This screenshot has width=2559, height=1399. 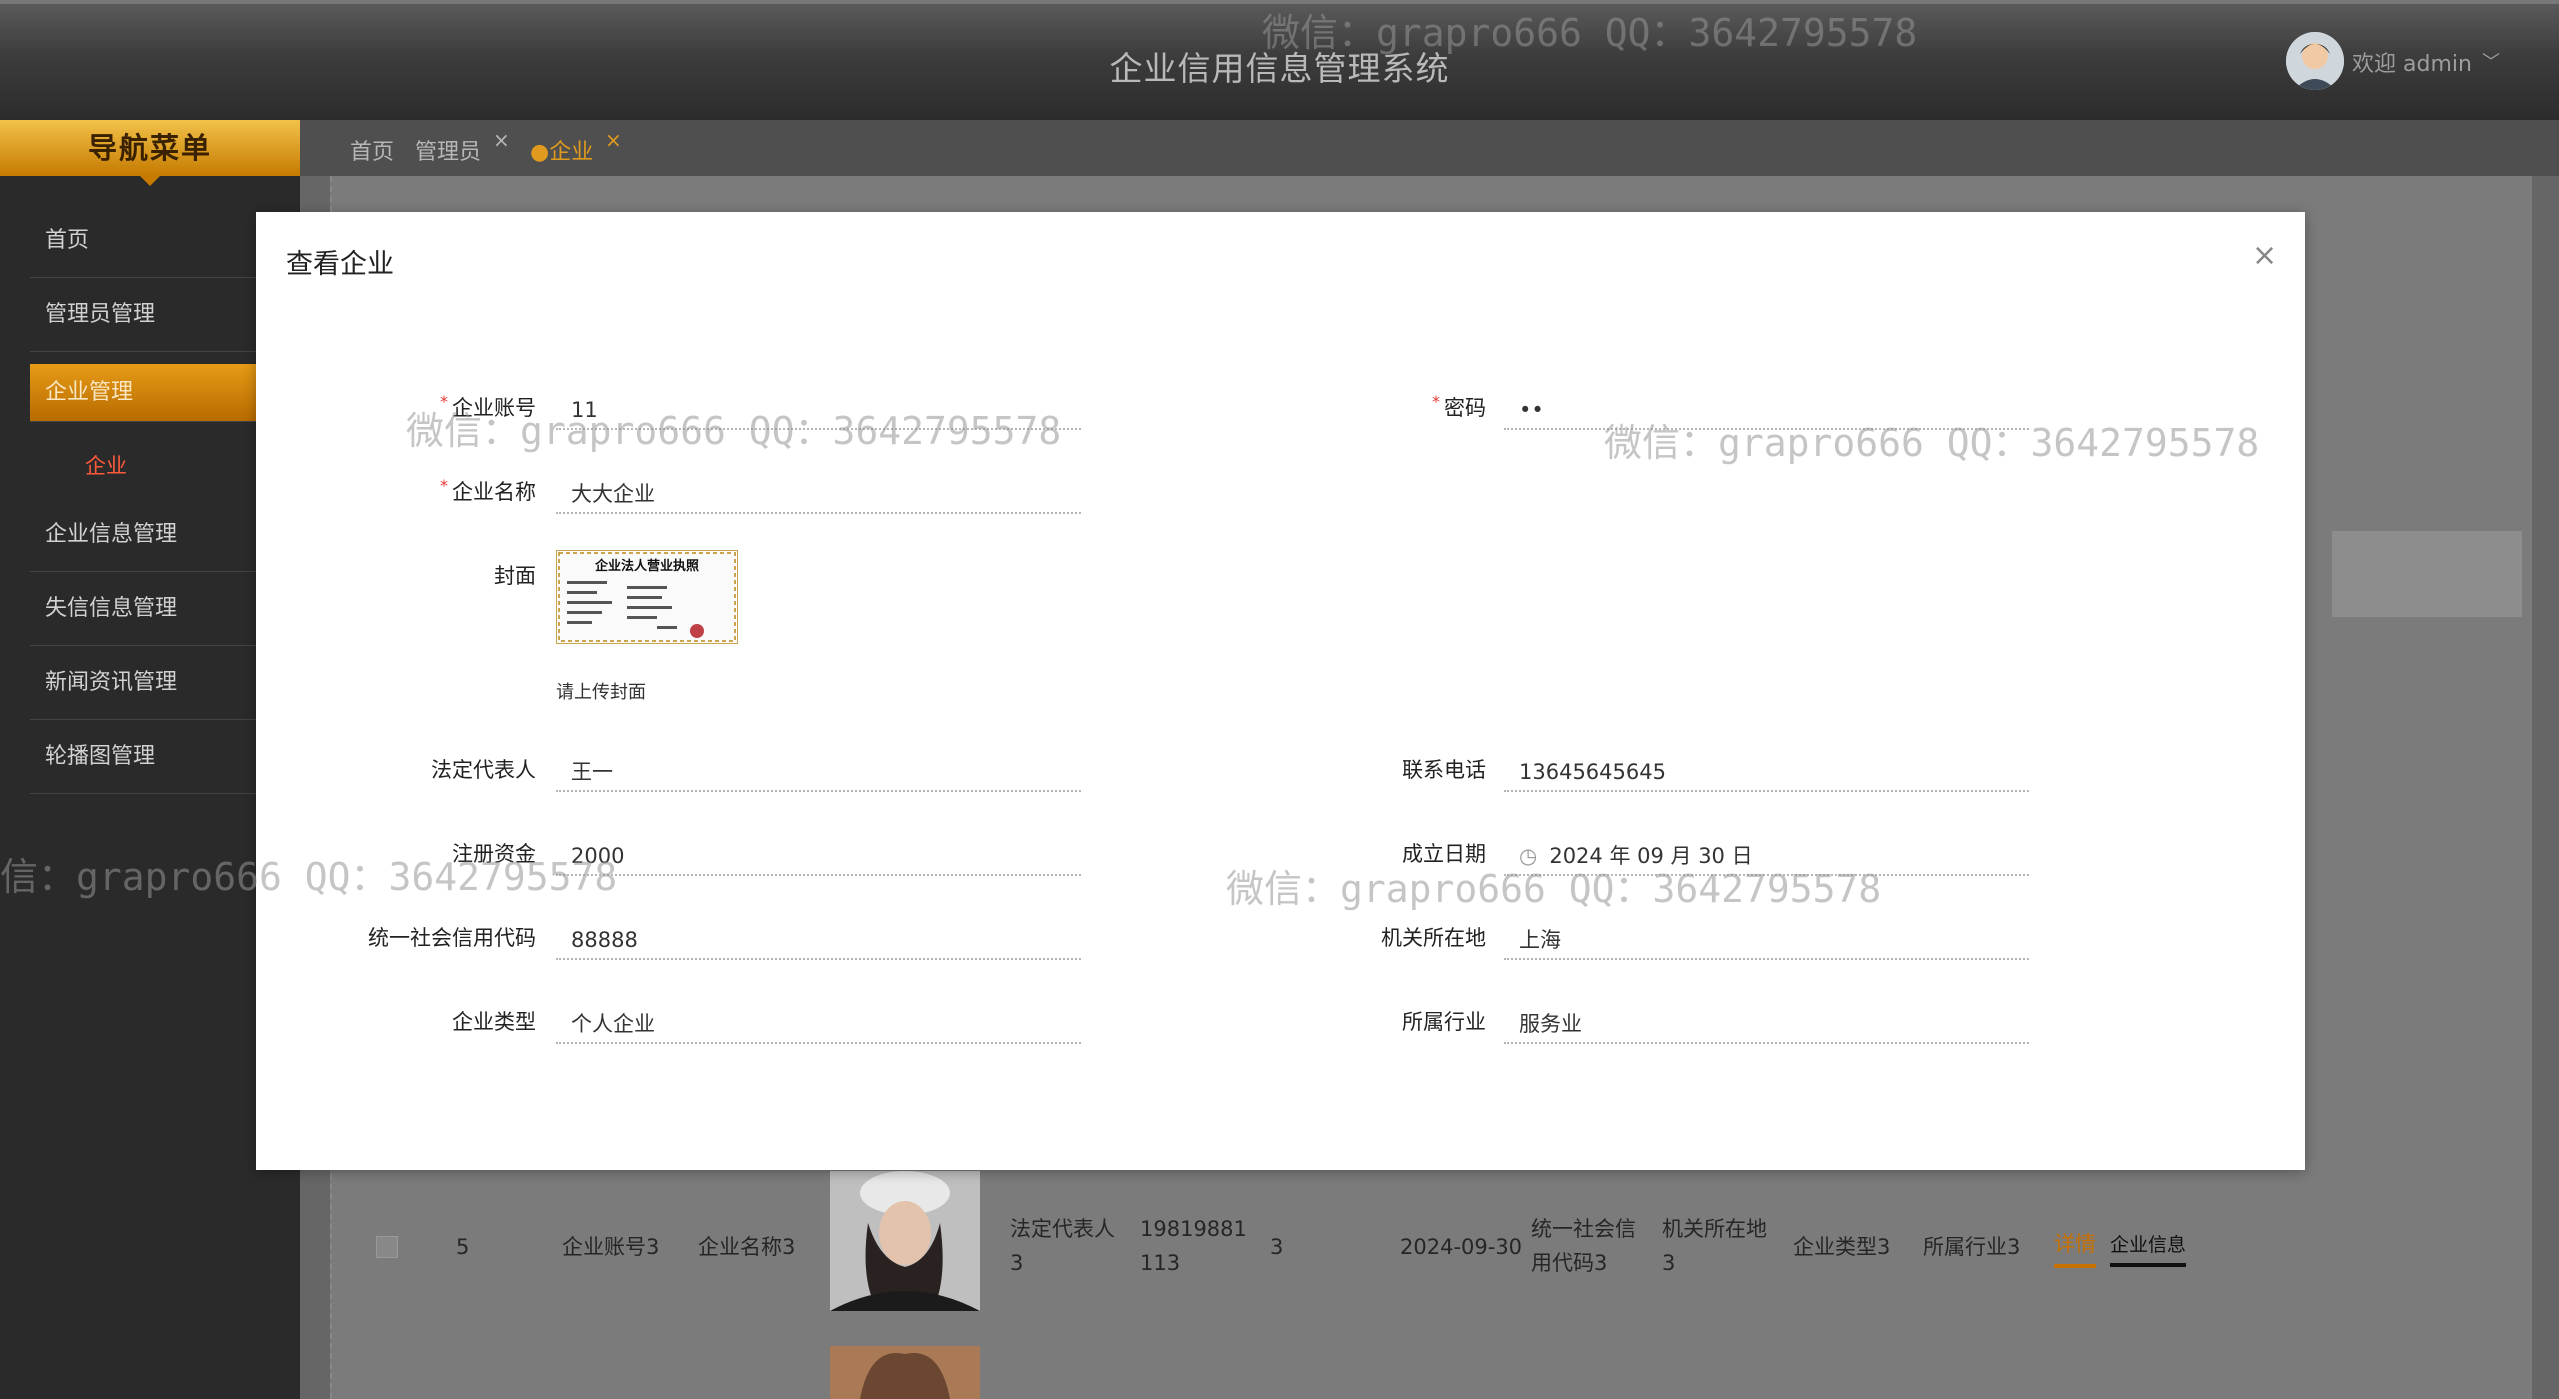 What do you see at coordinates (494, 854) in the screenshot?
I see `label-capital: 注册资金` at bounding box center [494, 854].